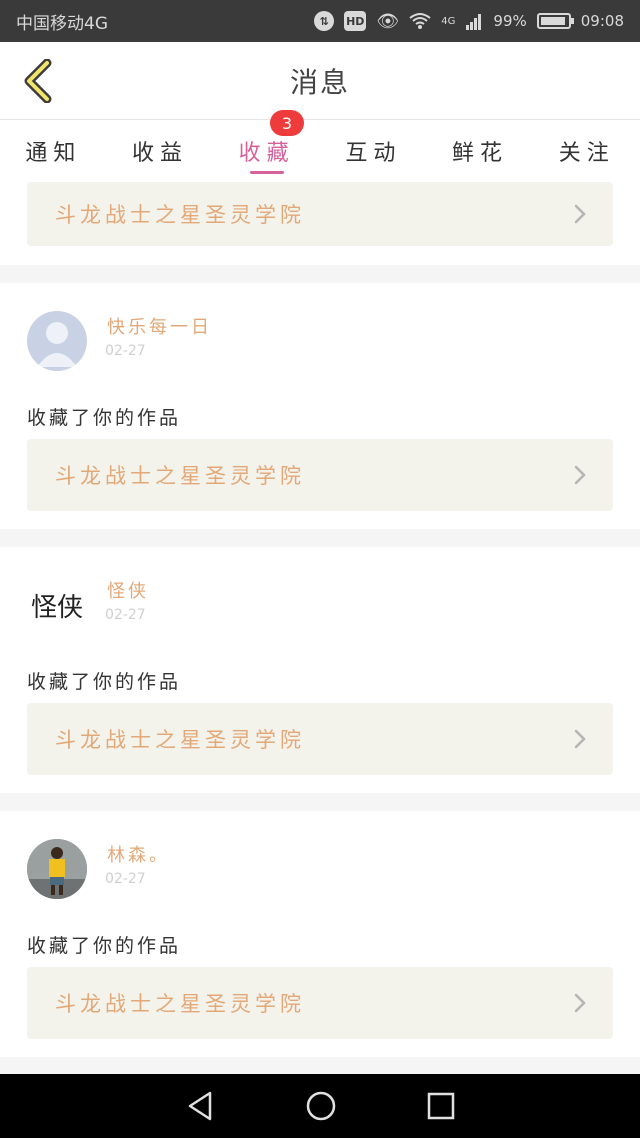 The height and width of the screenshot is (1138, 640). I want to click on list-item: 斗龙战士之星圣灵学院, so click(320, 223).